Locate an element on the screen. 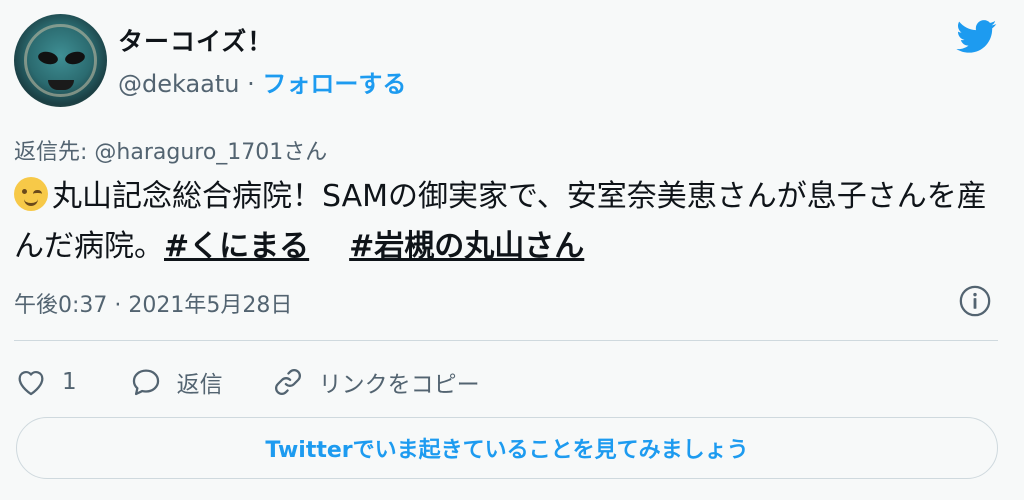 The height and width of the screenshot is (500, 1024). copy-link-label: リンクをコピー is located at coordinates (399, 385).